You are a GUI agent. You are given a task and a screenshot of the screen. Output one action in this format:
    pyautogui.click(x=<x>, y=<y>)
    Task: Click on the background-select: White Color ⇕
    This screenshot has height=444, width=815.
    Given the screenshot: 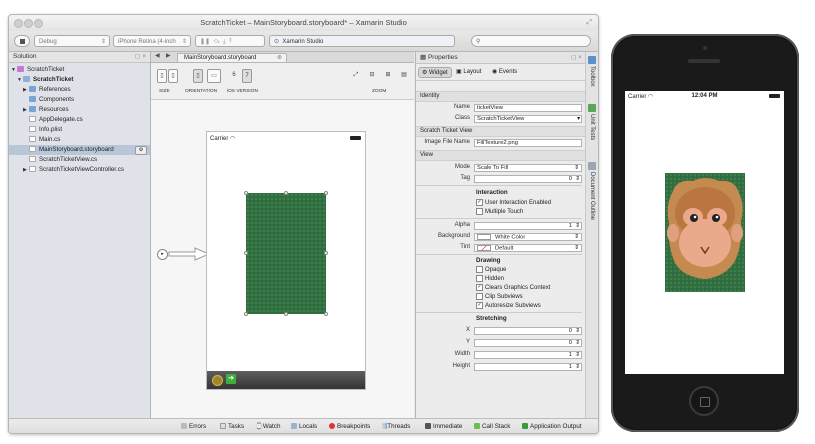 What is the action you would take?
    pyautogui.click(x=528, y=236)
    